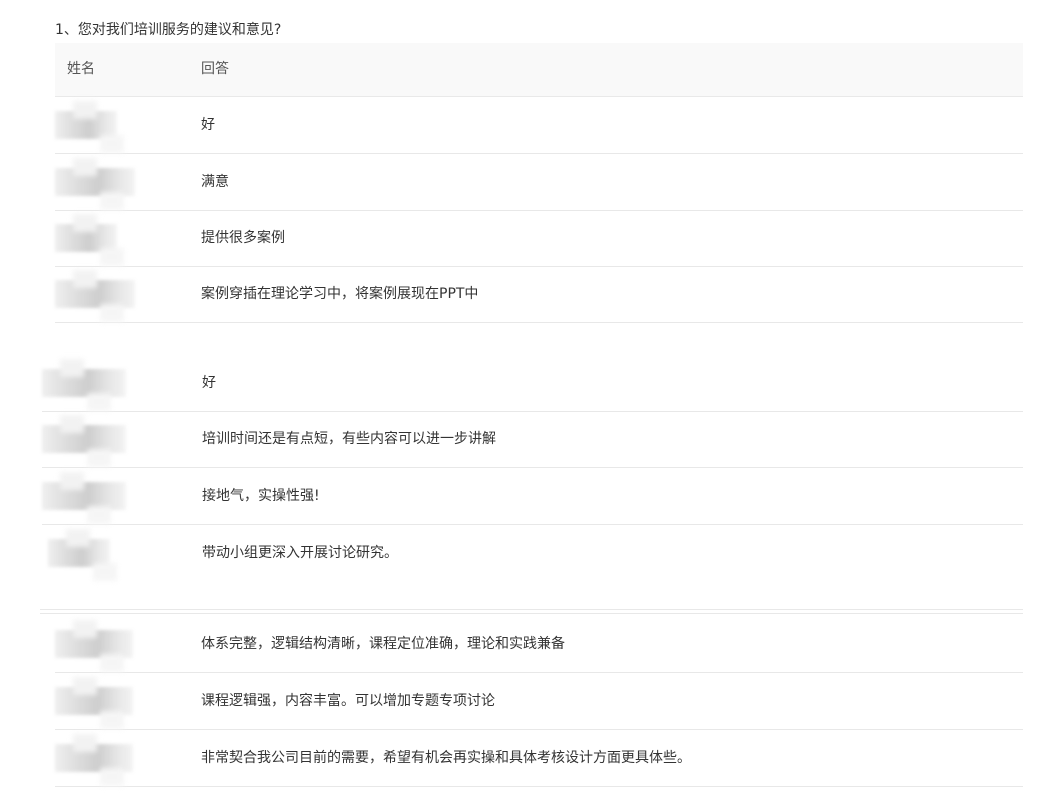 This screenshot has height=802, width=1063. What do you see at coordinates (532, 439) in the screenshot?
I see `table-row: 培训时间还是有点短，有些内容可以进一步讲解` at bounding box center [532, 439].